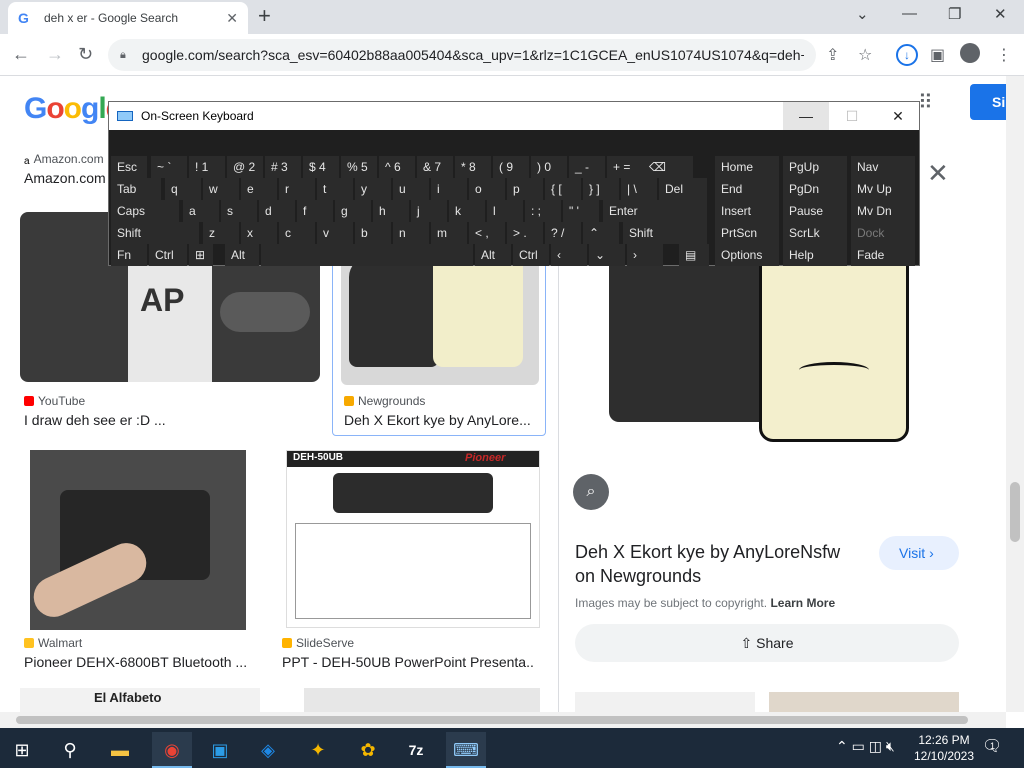  Describe the element at coordinates (297, 233) in the screenshot. I see `osk-key: c` at that location.